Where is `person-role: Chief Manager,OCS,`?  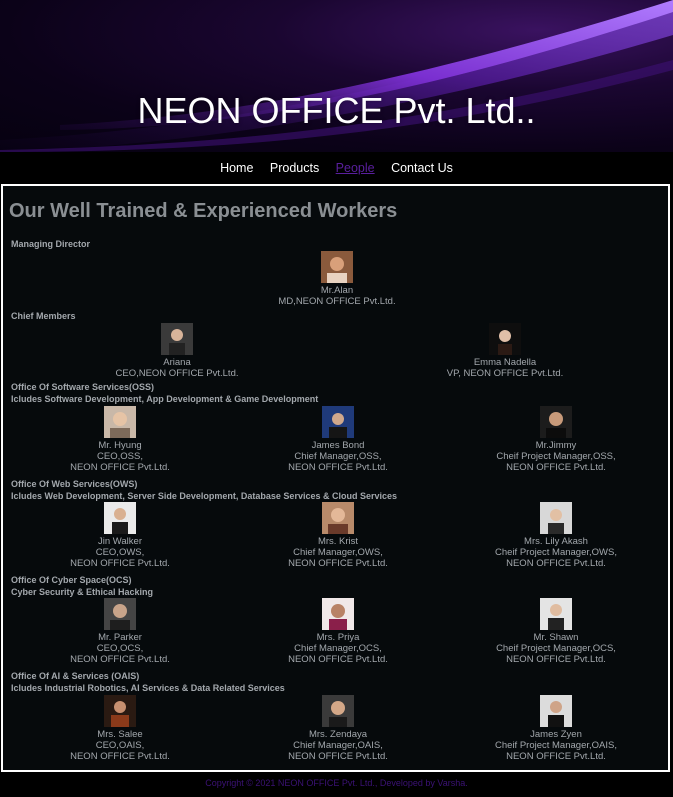
person-role: Chief Manager,OCS, is located at coordinates (338, 648).